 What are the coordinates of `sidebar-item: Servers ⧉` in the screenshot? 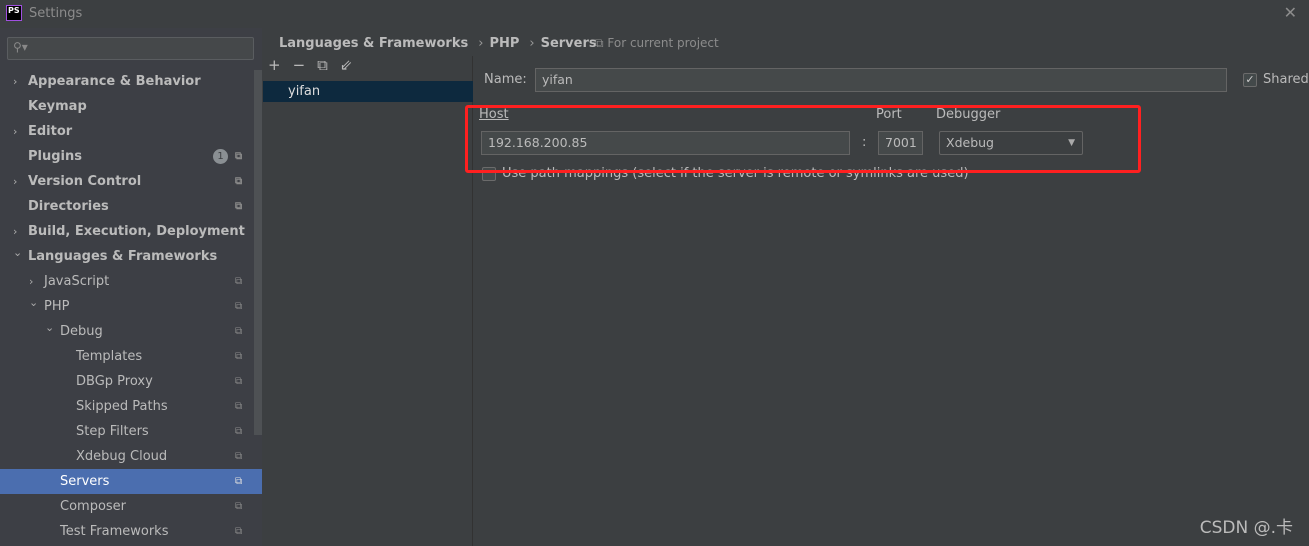 It's located at (131, 481).